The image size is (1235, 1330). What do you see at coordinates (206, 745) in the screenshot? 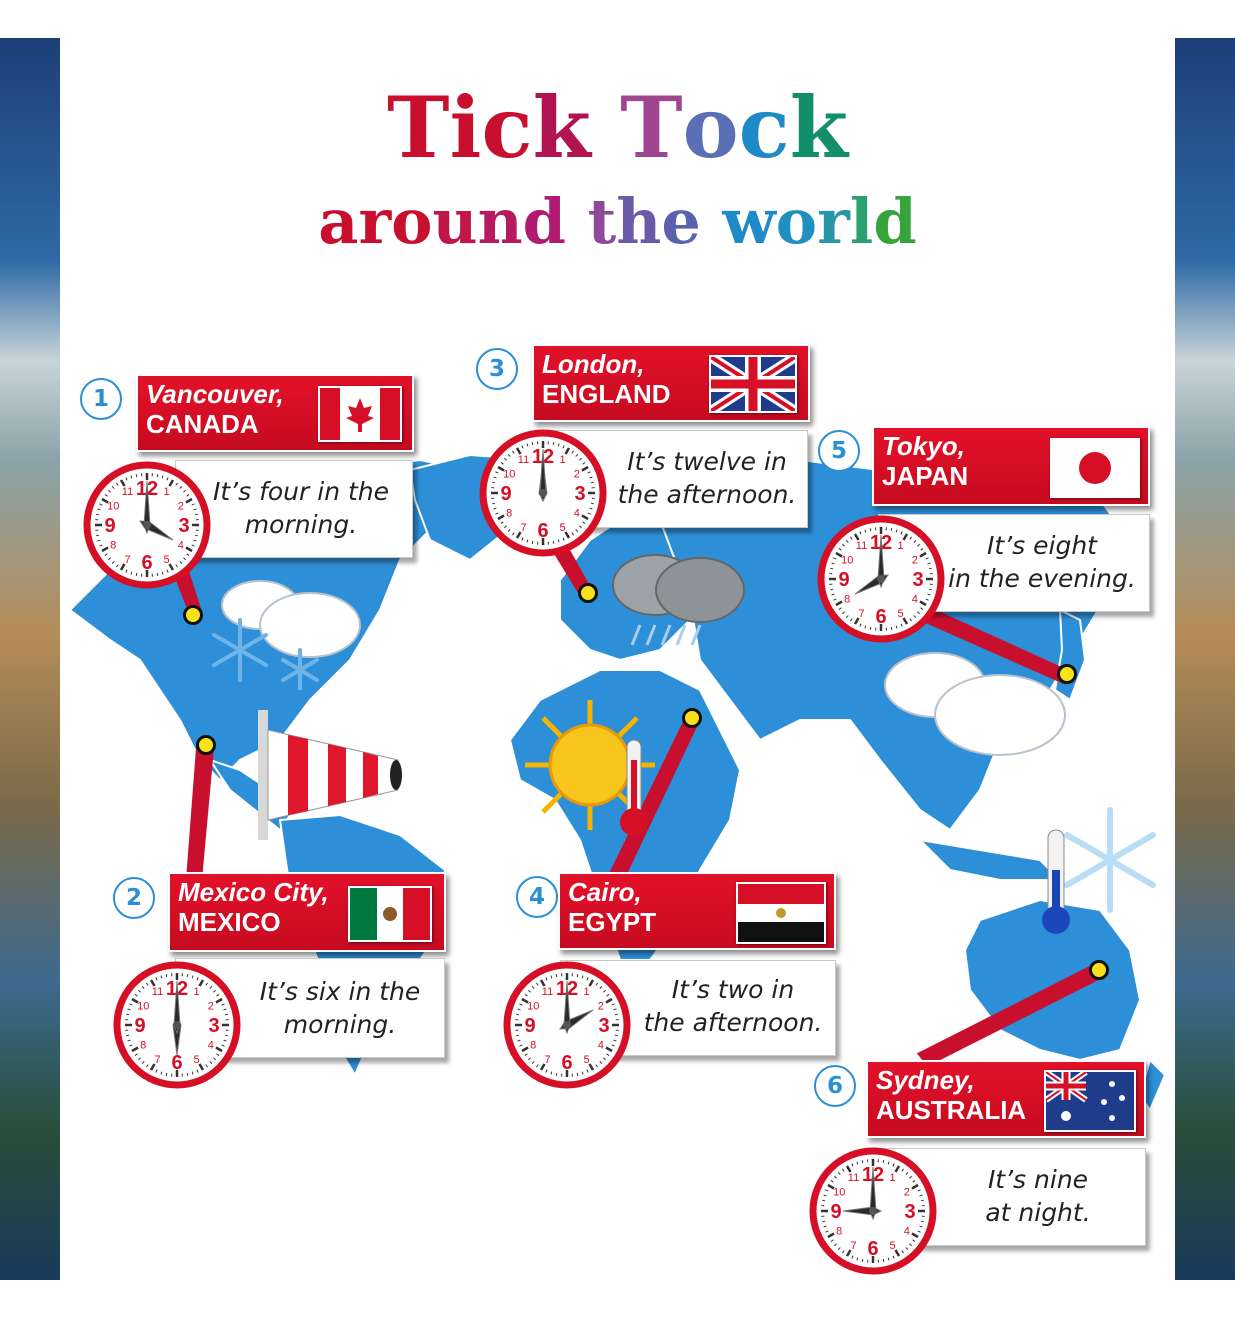
I see `pin-mexico-city` at bounding box center [206, 745].